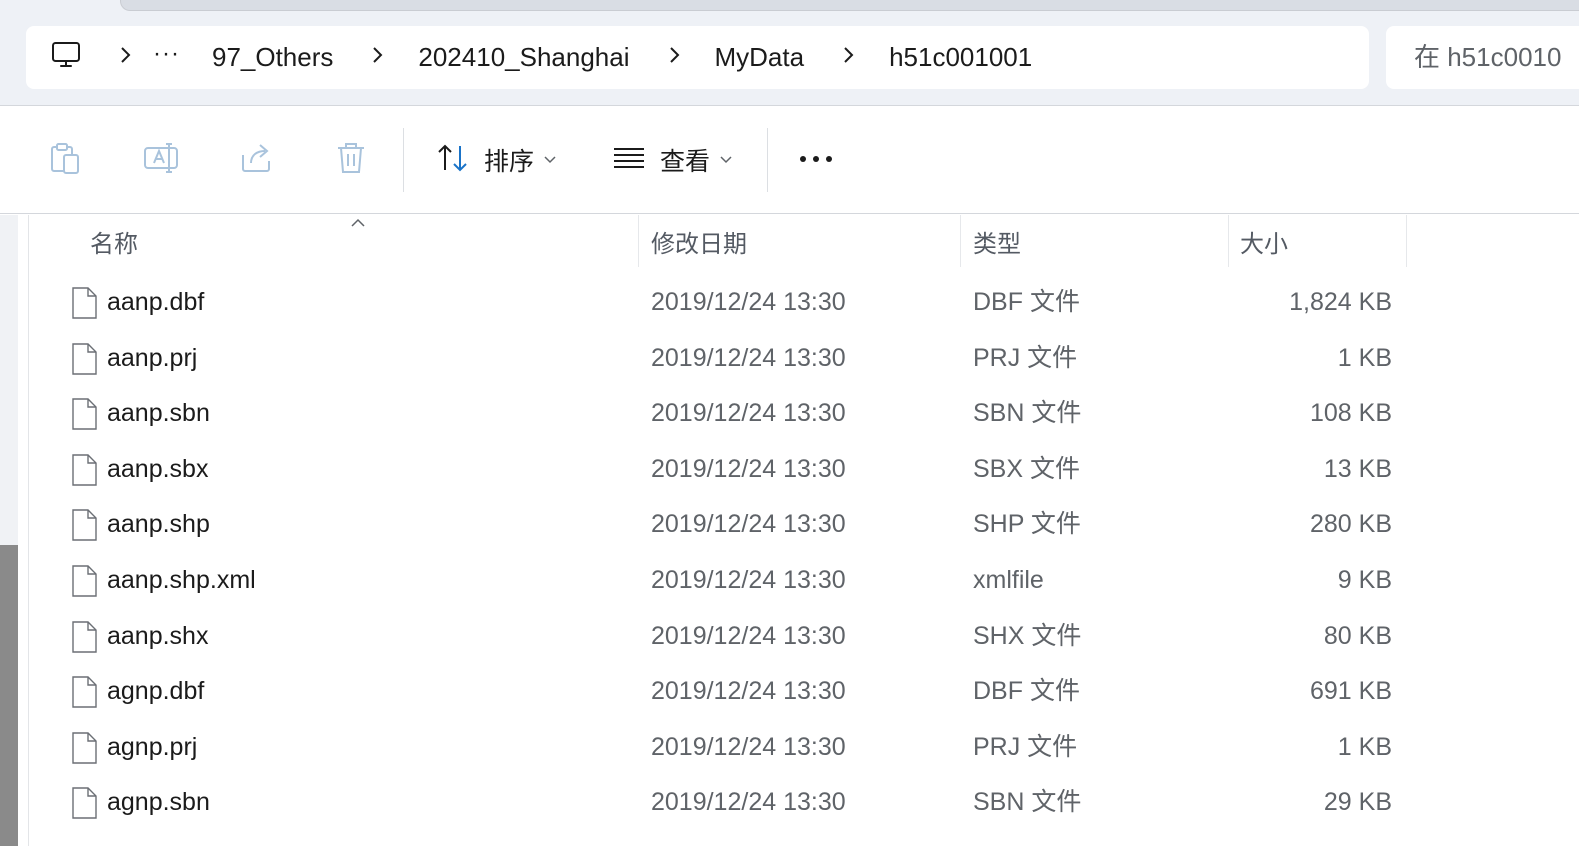 The width and height of the screenshot is (1579, 846). Describe the element at coordinates (158, 413) in the screenshot. I see `file-name: aanp.sbn` at that location.